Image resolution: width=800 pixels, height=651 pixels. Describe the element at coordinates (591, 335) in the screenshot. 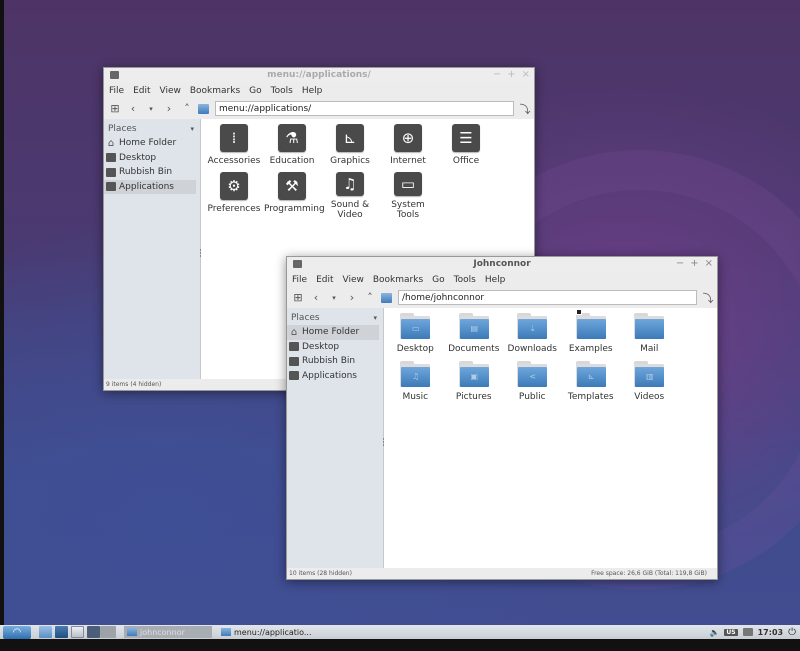

I see `folder-item-examples: Examples` at that location.